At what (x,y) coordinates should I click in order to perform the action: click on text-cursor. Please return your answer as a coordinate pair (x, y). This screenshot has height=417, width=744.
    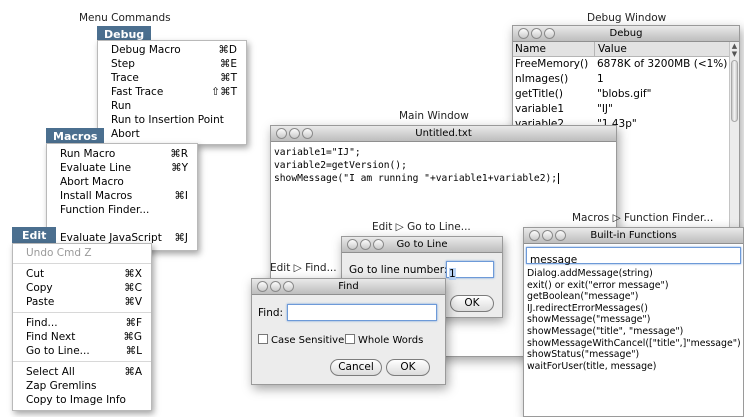
    Looking at the image, I should click on (559, 178).